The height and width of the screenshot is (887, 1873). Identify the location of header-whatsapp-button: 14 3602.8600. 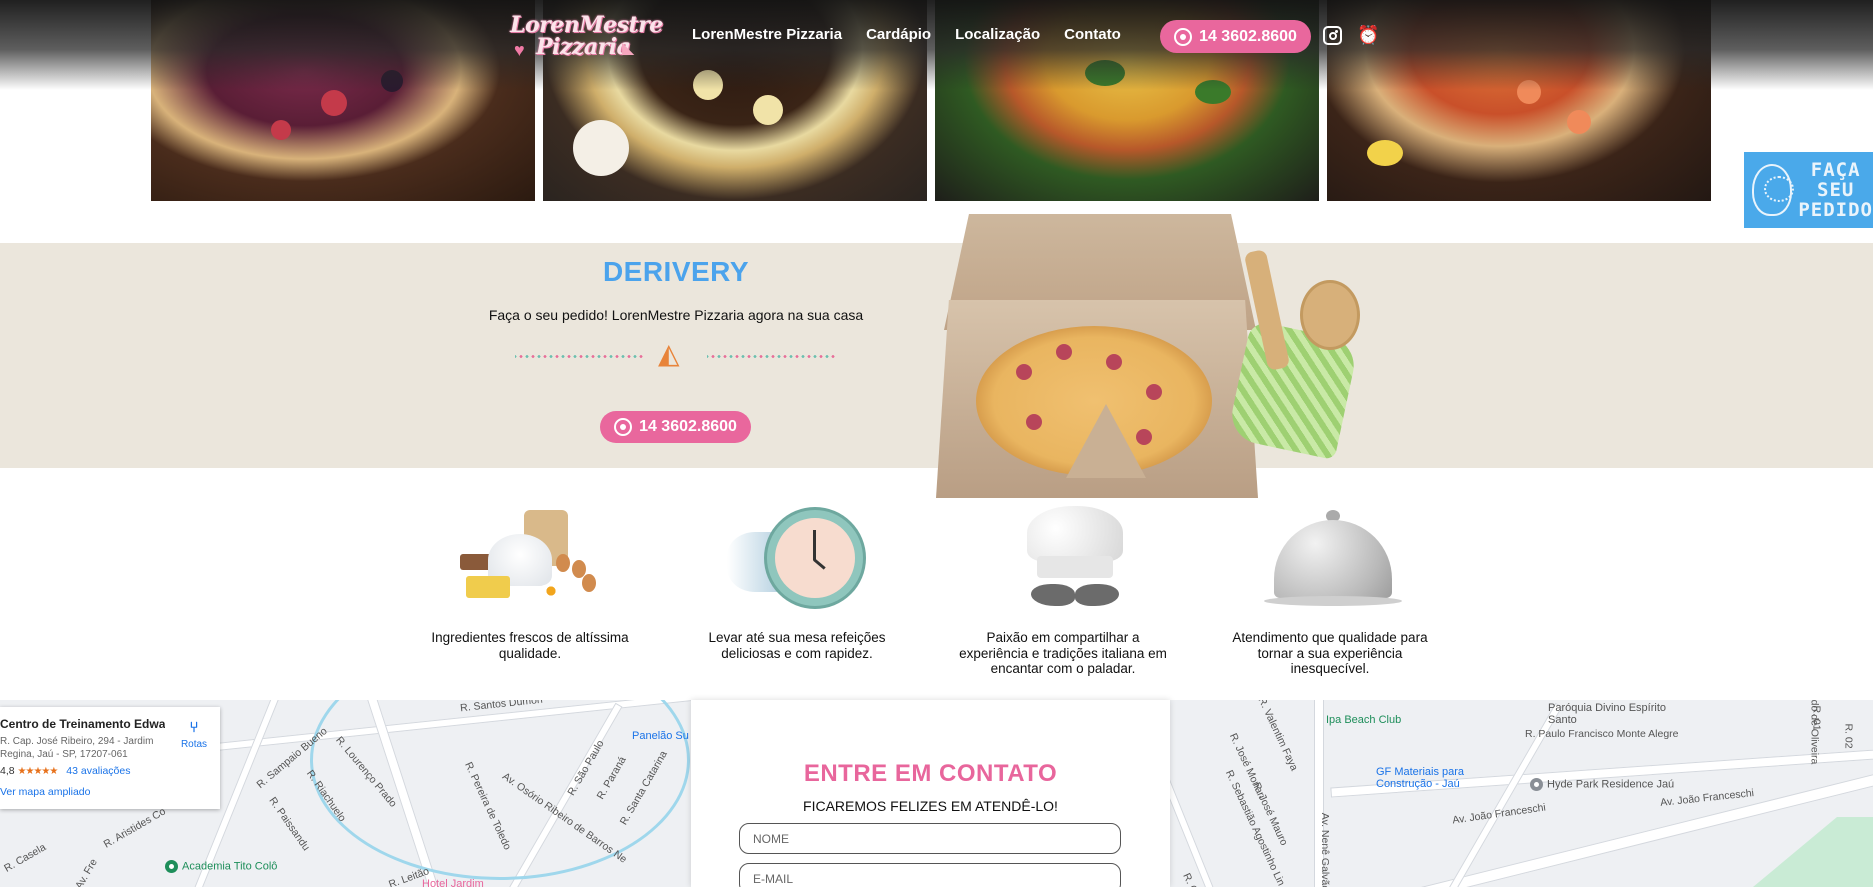
(1235, 36).